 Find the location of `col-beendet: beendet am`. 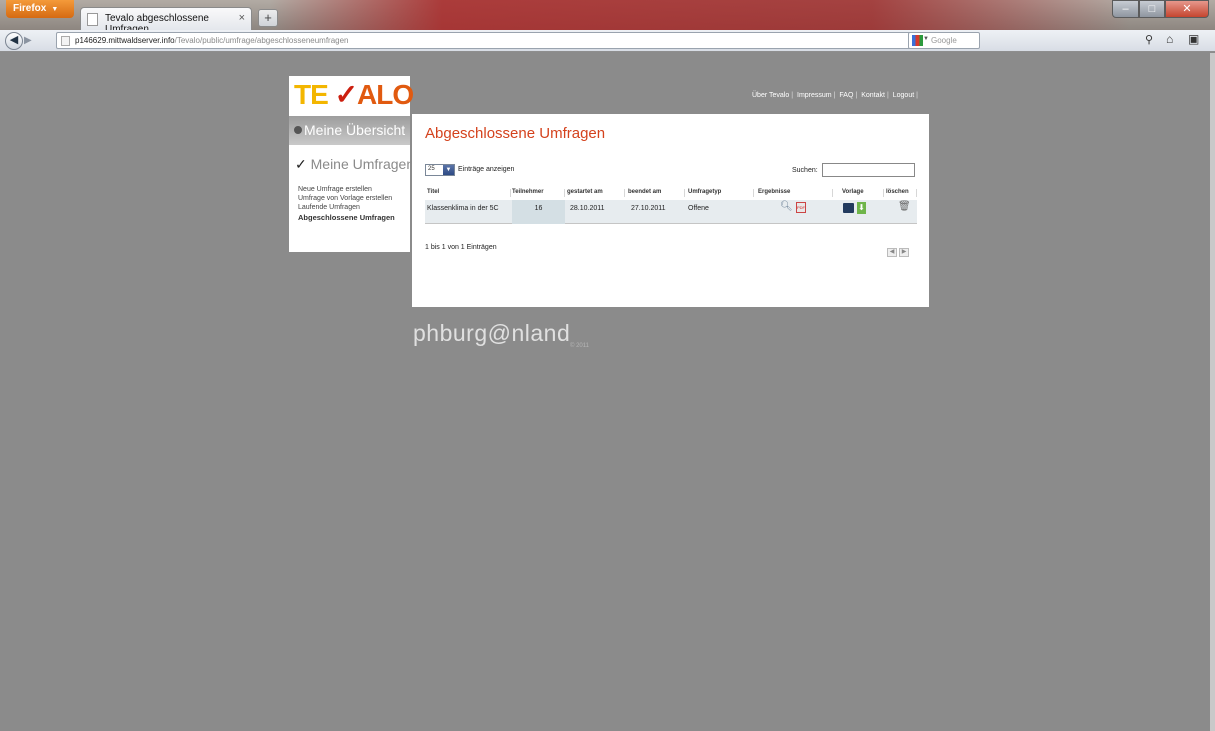

col-beendet: beendet am is located at coordinates (656, 193).